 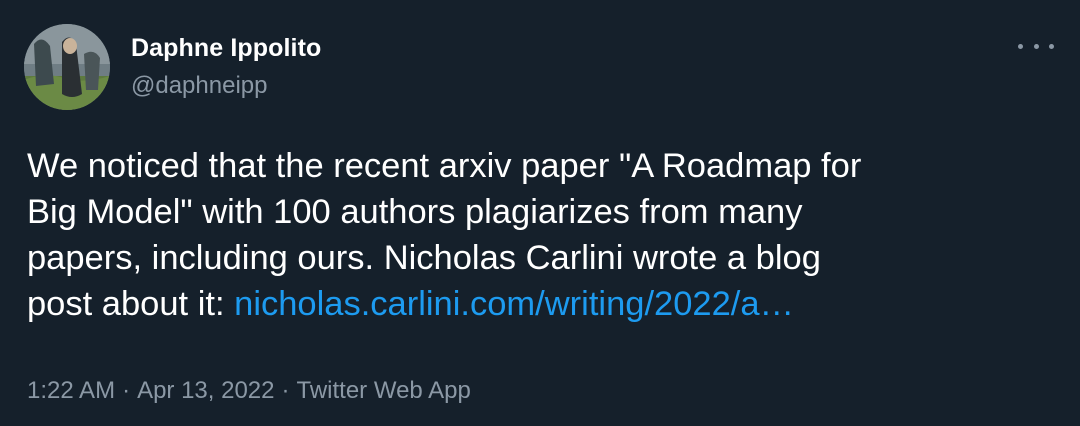 I want to click on tweet-meta: 1:22 AM · Apr 13, 2022 · Twitter Web App, so click(x=249, y=391).